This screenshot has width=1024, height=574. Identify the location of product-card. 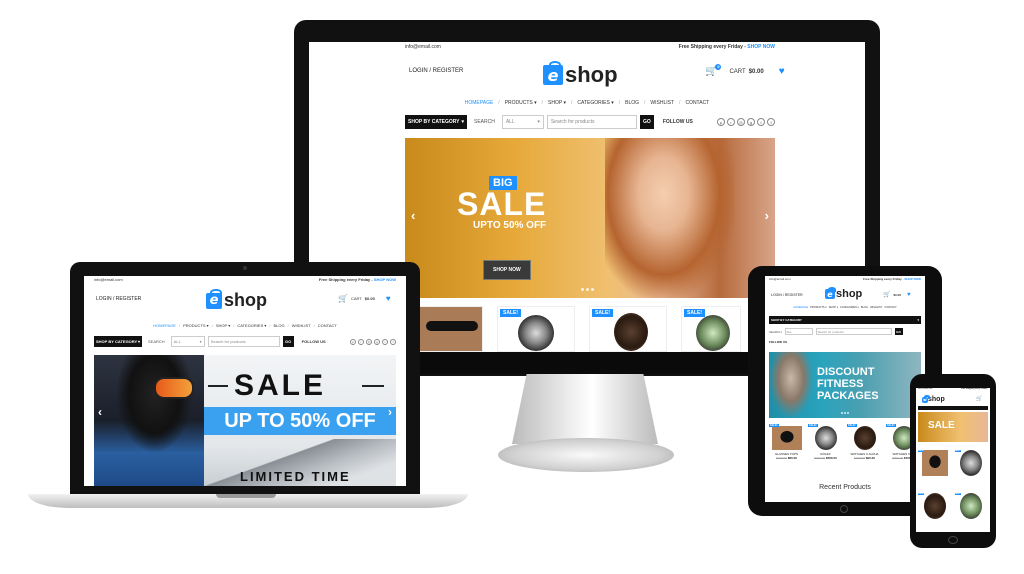
(451, 329).